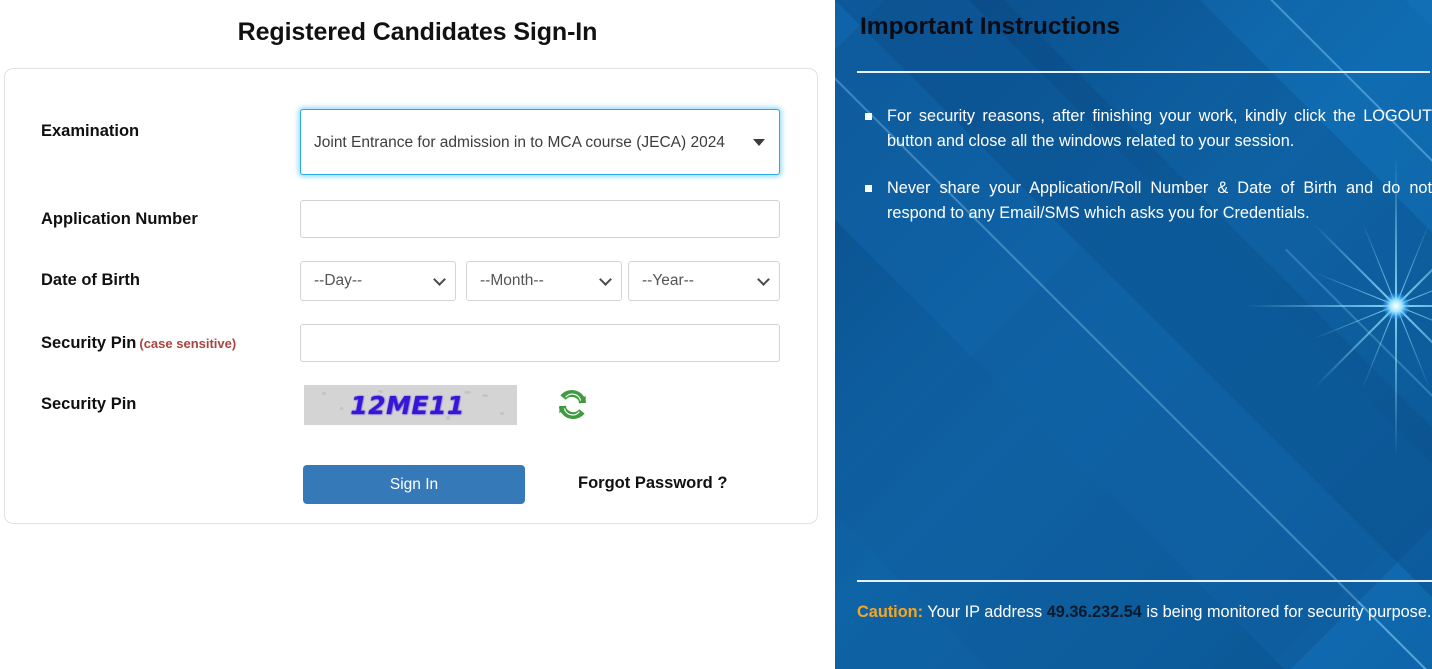 The width and height of the screenshot is (1432, 669). I want to click on caution-text-before: Your IP address, so click(985, 612).